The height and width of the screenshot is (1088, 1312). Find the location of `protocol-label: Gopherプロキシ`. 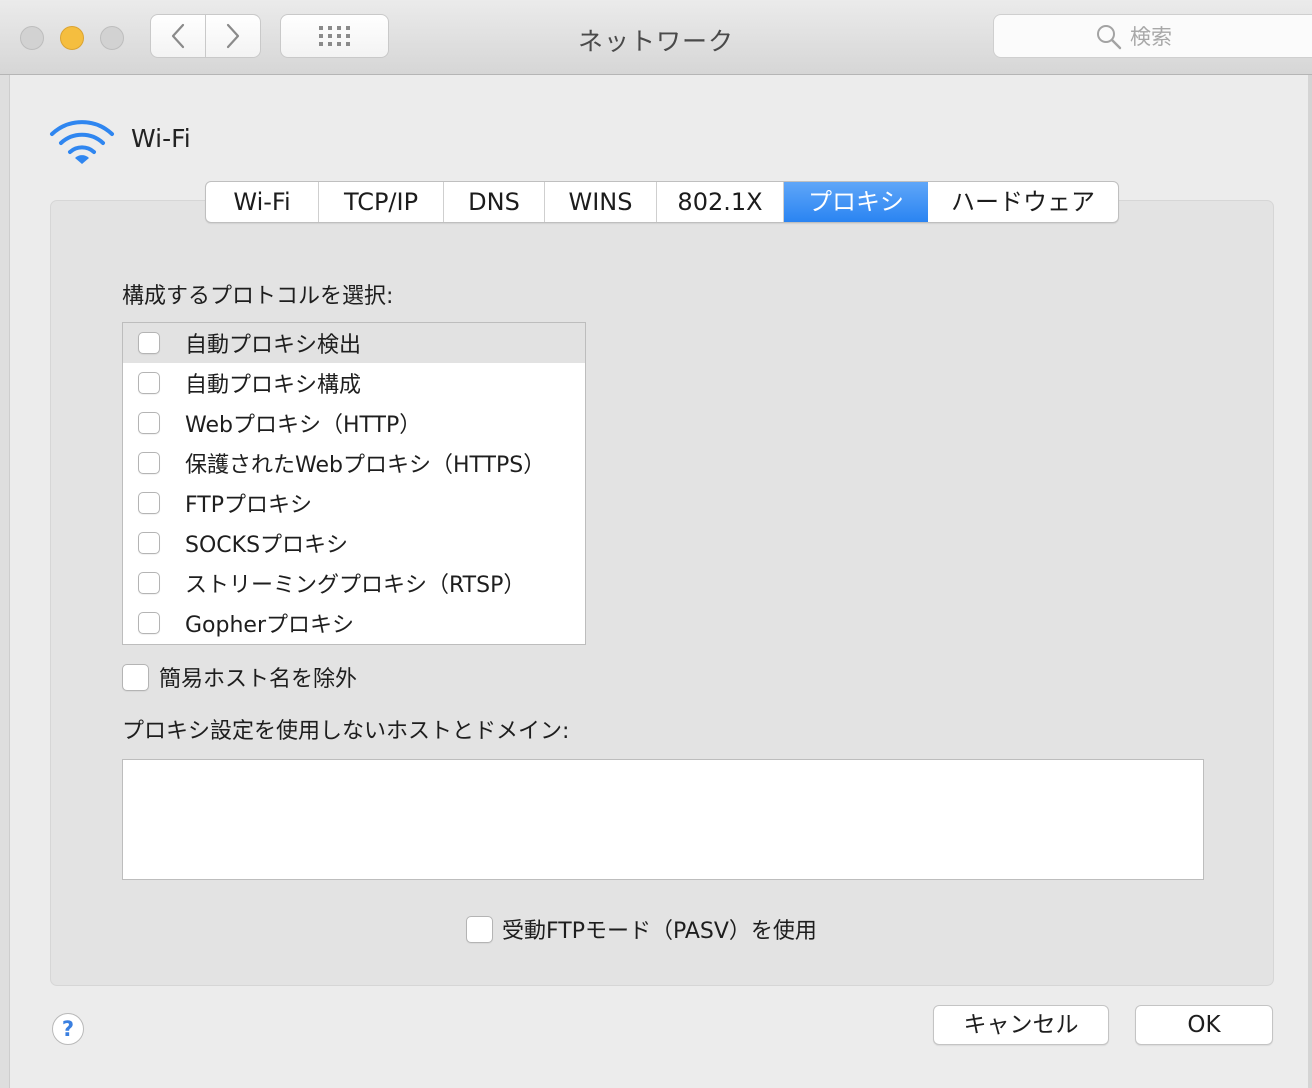

protocol-label: Gopherプロキシ is located at coordinates (269, 625).